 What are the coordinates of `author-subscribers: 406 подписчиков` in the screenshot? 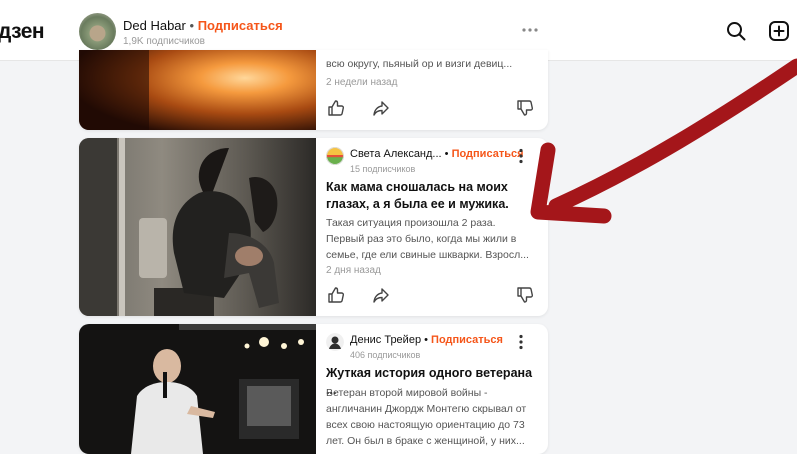 It's located at (385, 355).